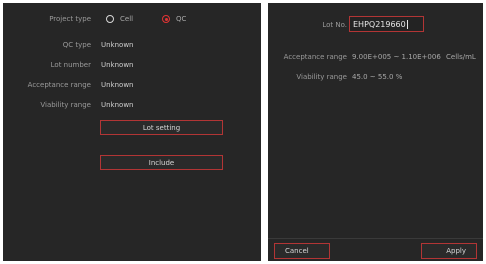 This screenshot has height=264, width=486. I want to click on lot-number-label: Lot number, so click(70, 65).